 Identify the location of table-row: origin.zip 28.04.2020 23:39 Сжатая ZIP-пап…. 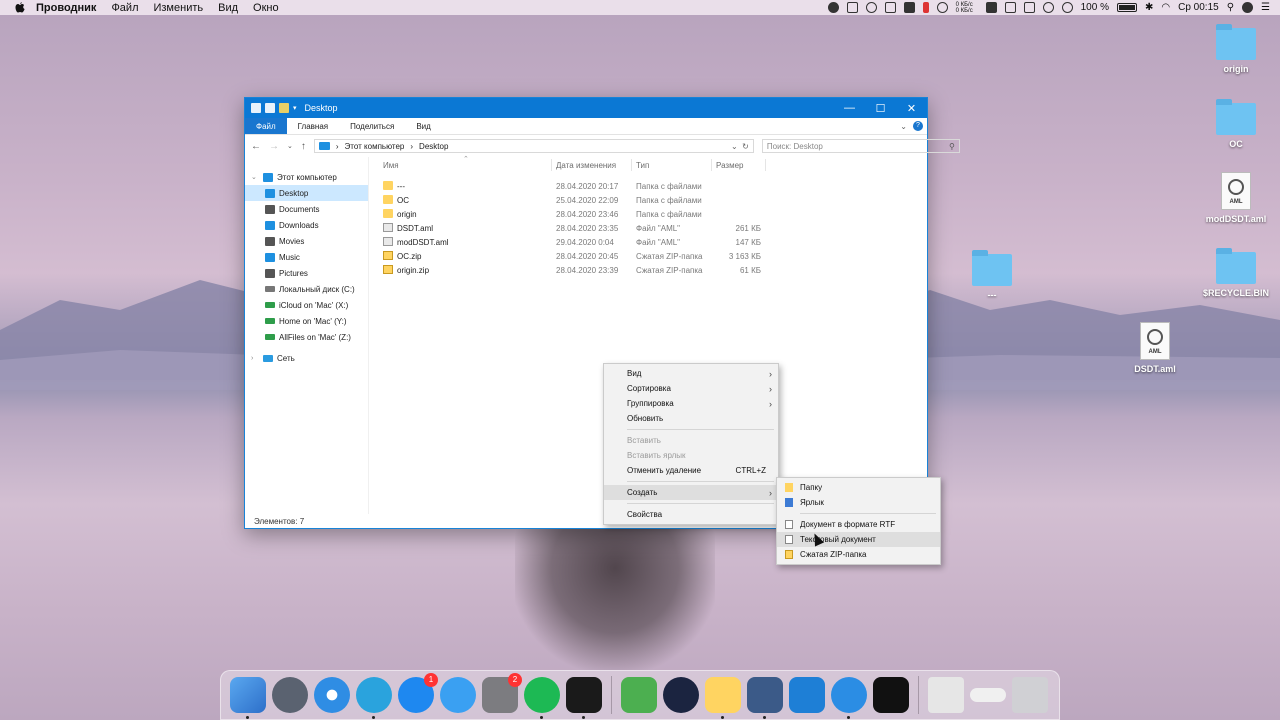
(648, 270).